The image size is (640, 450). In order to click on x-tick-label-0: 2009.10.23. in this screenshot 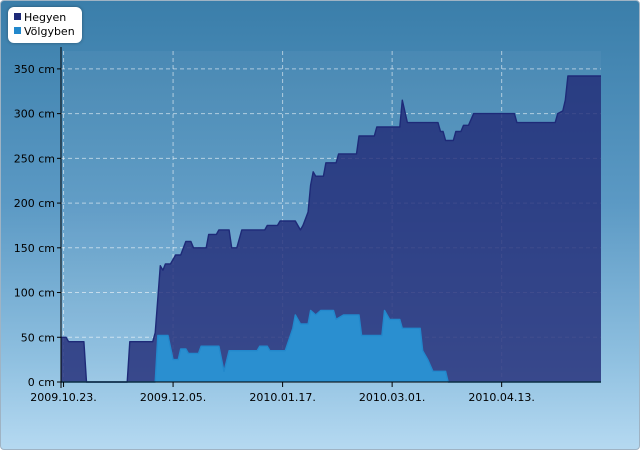, I will do `click(63, 397)`.